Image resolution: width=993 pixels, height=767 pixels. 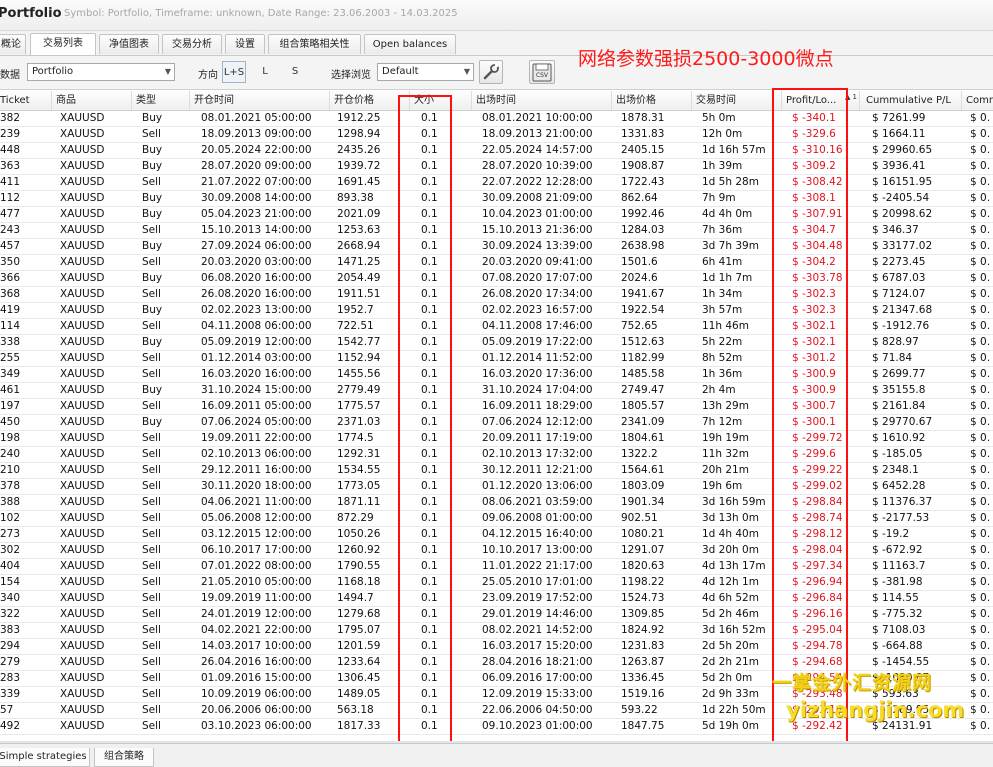 What do you see at coordinates (256, 678) in the screenshot?
I see `cell-open-time: 01.09.2016 15:00:00` at bounding box center [256, 678].